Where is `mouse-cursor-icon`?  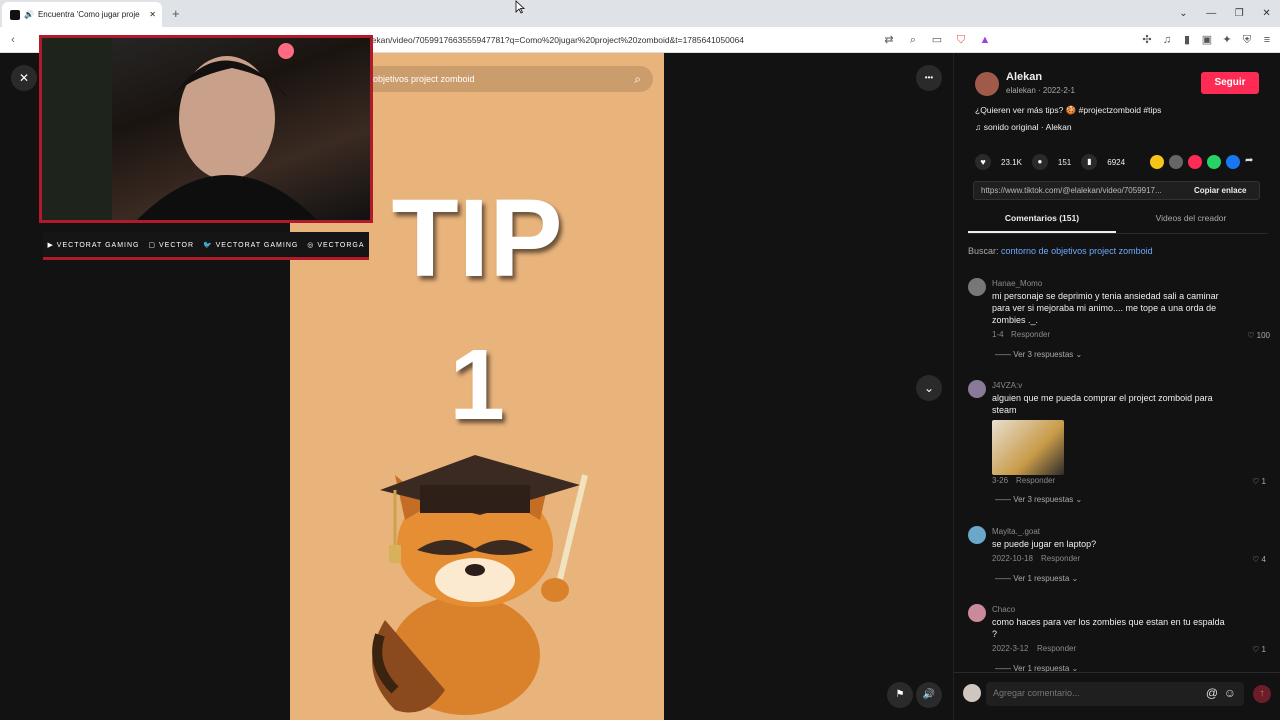
mouse-cursor-icon is located at coordinates (520, 7).